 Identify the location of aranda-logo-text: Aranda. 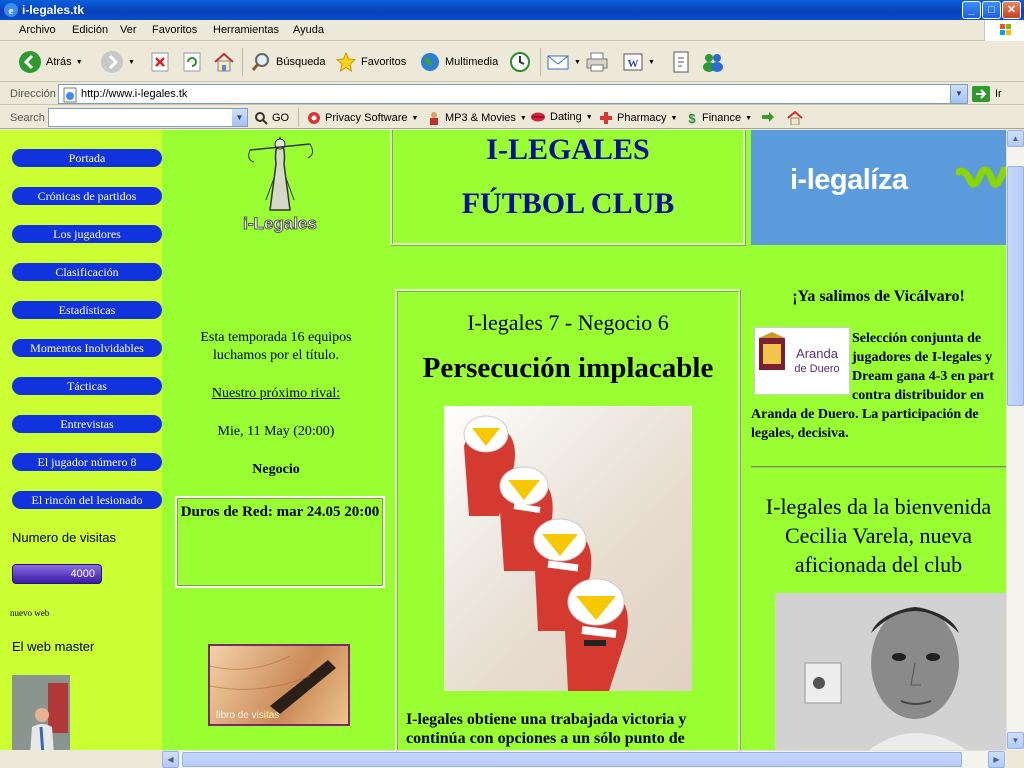
(817, 353).